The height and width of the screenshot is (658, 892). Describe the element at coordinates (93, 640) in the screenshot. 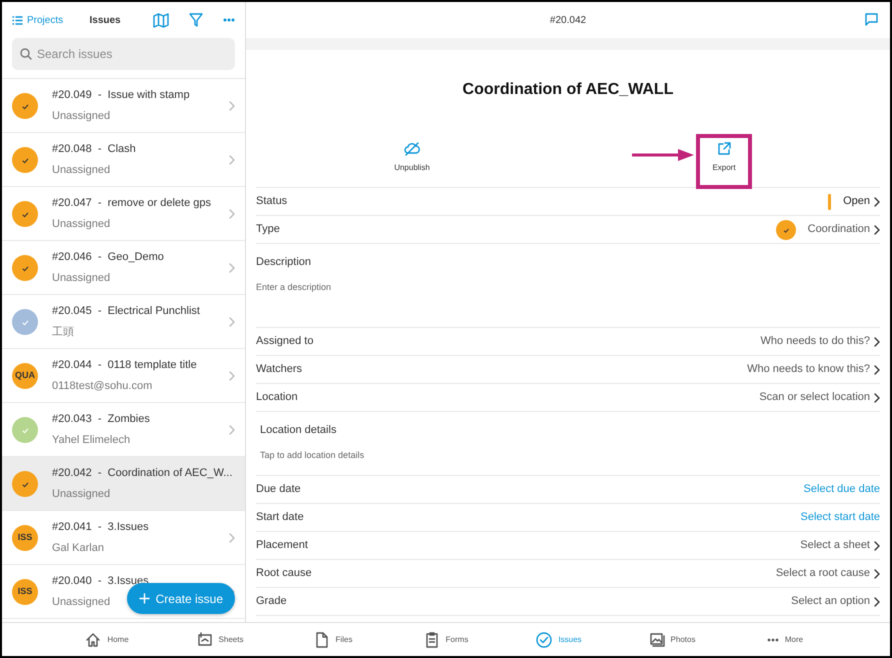

I see `home-icon` at that location.